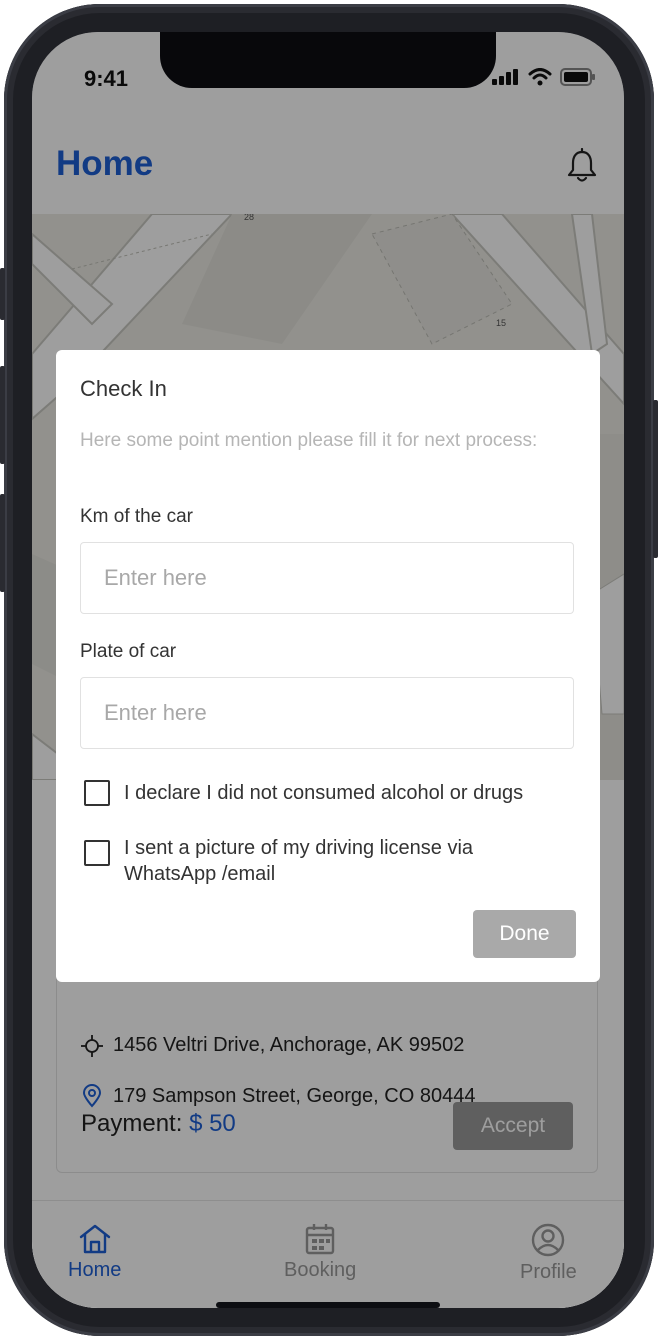  Describe the element at coordinates (123, 388) in the screenshot. I see `dialog-title: Check In` at that location.